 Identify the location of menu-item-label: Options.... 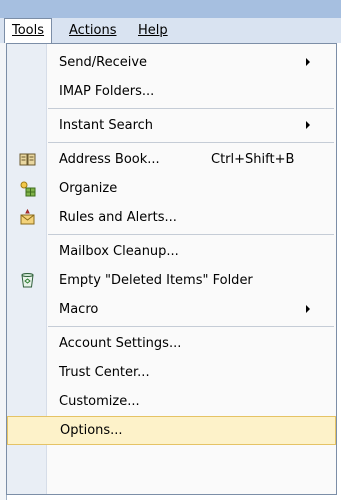
(91, 430).